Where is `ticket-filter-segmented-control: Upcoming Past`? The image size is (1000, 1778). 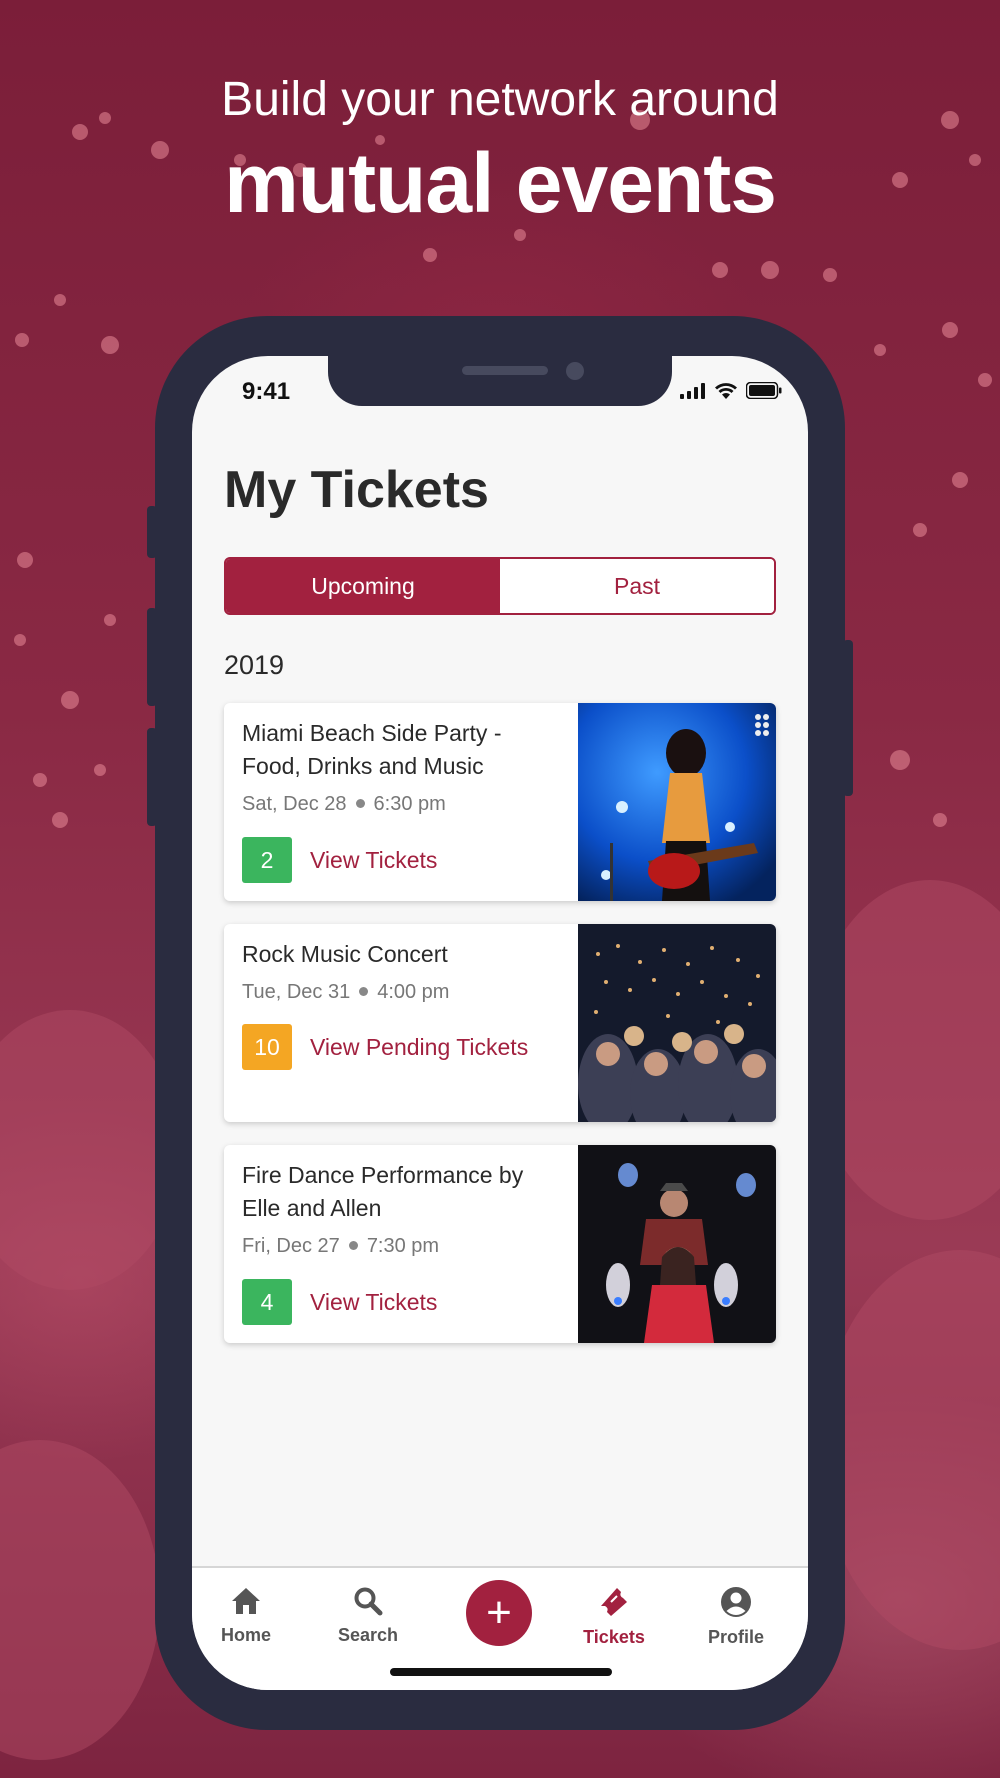 ticket-filter-segmented-control: Upcoming Past is located at coordinates (500, 586).